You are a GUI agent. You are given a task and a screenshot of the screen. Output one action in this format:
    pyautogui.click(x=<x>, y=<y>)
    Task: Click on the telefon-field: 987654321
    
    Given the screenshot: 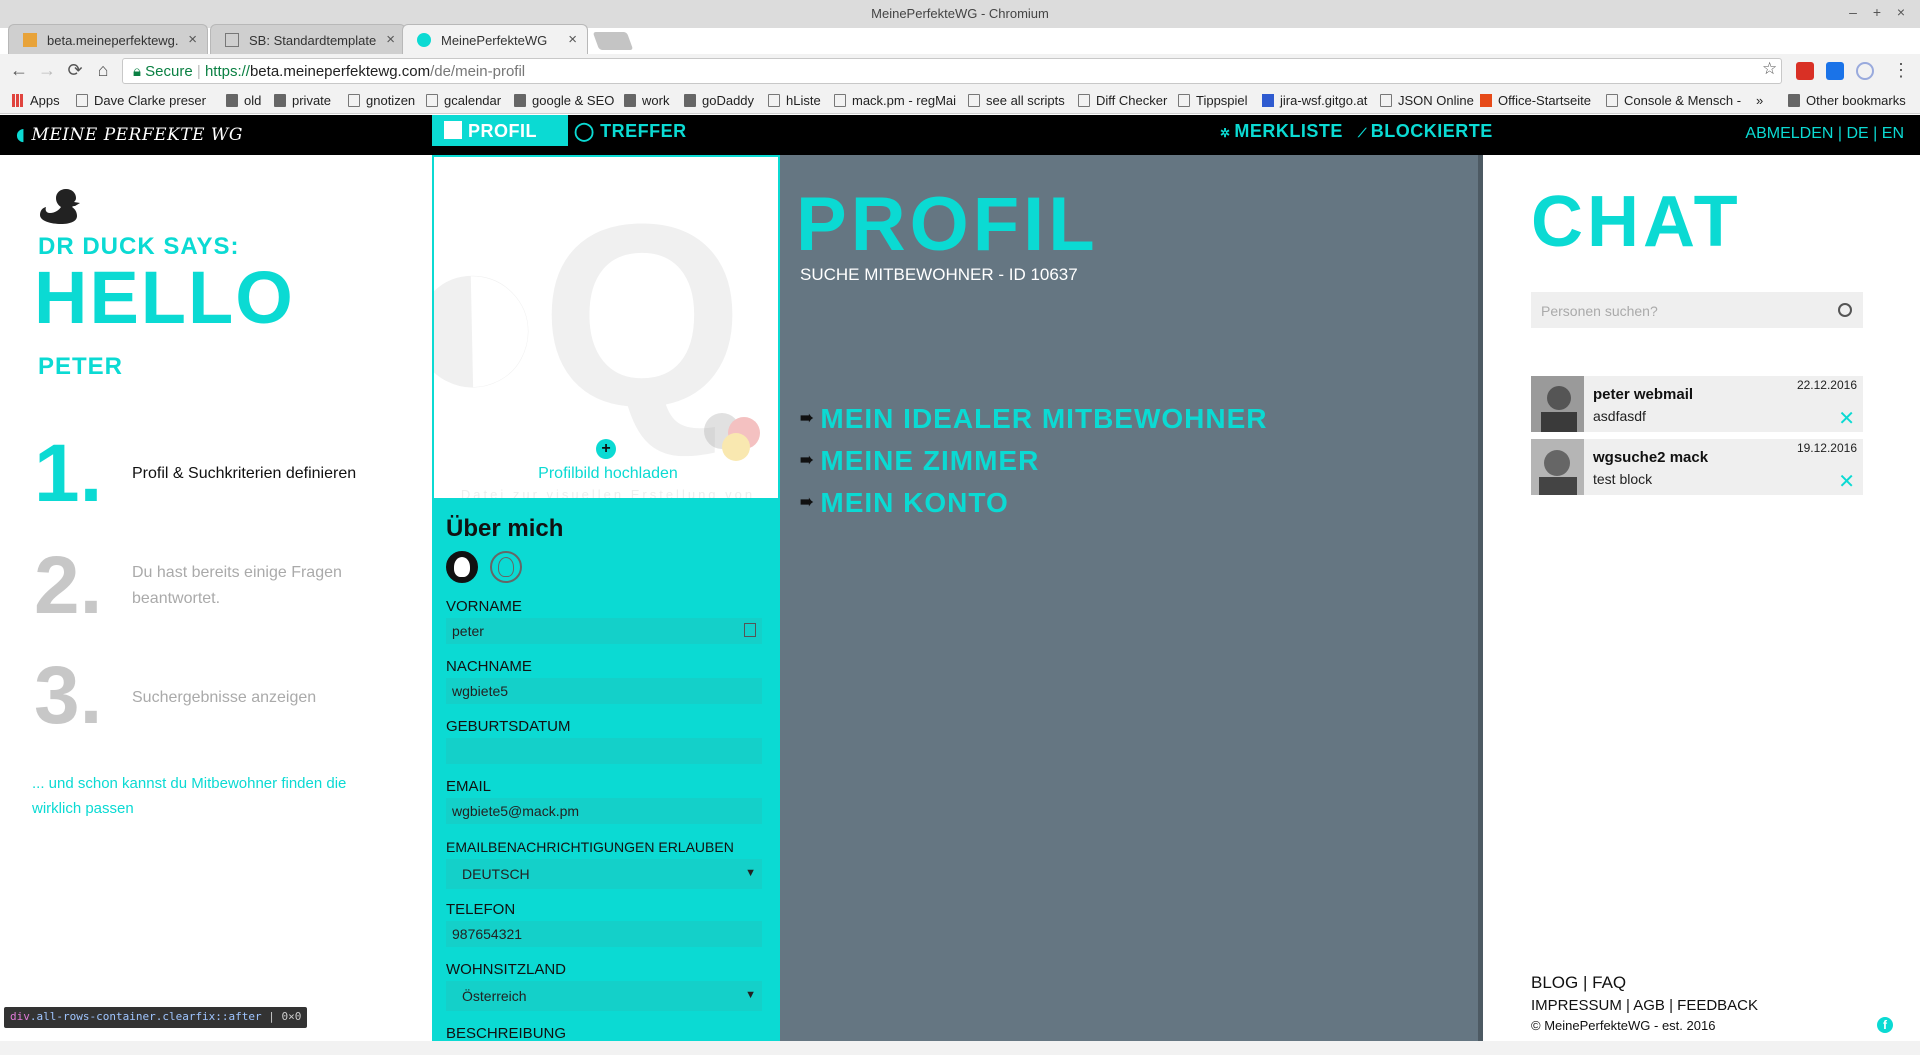 What is the action you would take?
    pyautogui.click(x=604, y=934)
    